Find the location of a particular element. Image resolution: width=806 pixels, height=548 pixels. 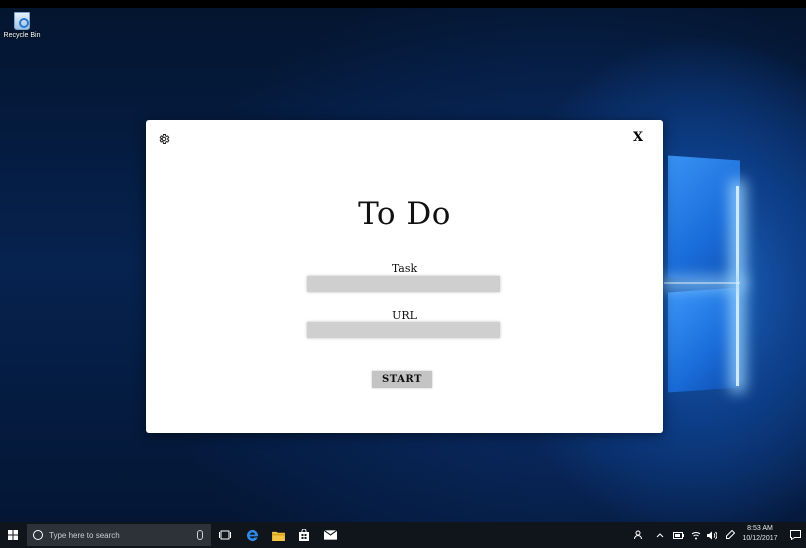

network-icon is located at coordinates (696, 535).